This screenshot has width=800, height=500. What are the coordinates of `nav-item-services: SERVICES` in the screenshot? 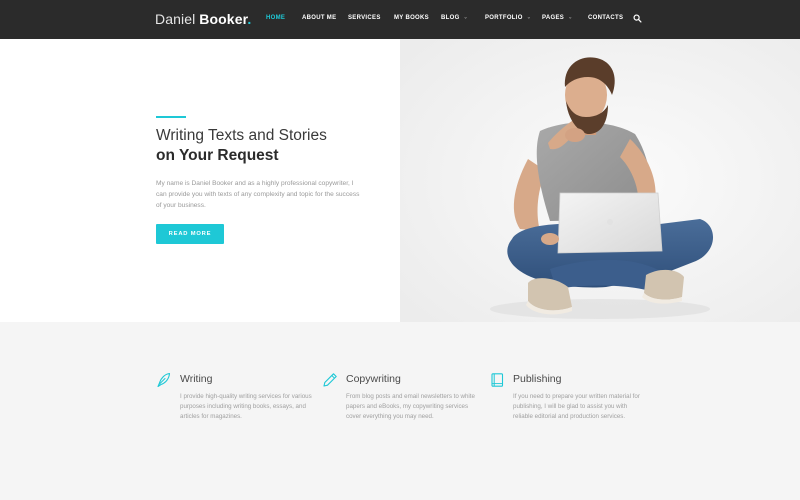 It's located at (364, 18).